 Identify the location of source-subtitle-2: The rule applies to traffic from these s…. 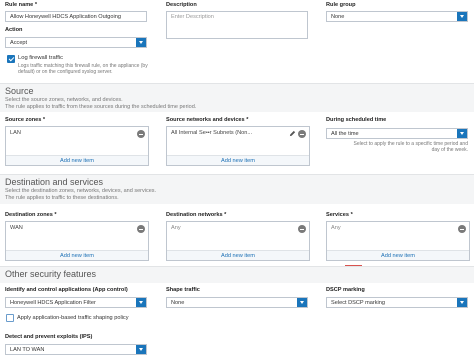
(101, 107).